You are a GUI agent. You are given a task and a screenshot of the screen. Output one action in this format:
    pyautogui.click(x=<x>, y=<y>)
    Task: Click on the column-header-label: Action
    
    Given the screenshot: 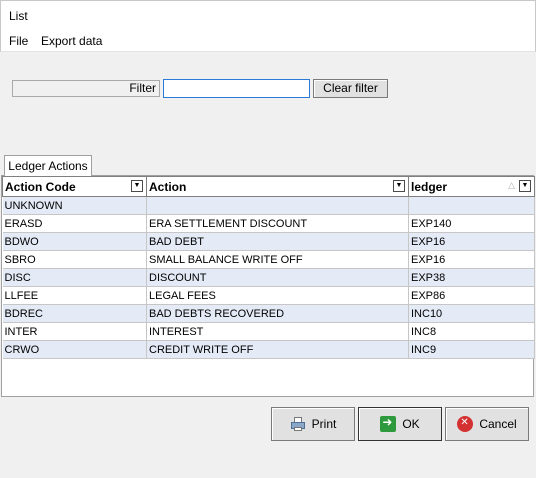 What is the action you would take?
    pyautogui.click(x=168, y=186)
    